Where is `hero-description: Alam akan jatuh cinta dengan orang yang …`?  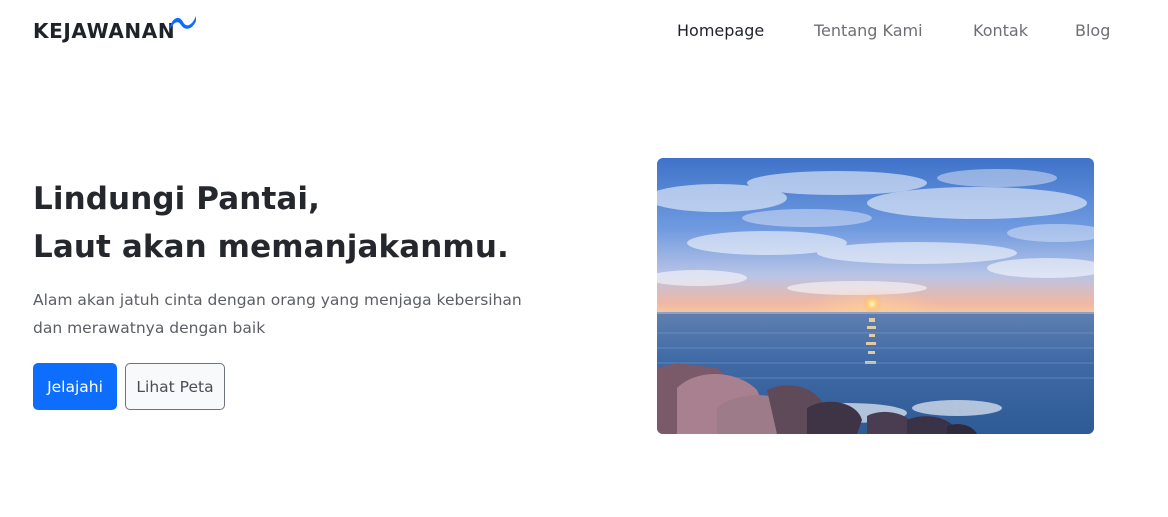
hero-description: Alam akan jatuh cinta dengan orang yang … is located at coordinates (303, 314).